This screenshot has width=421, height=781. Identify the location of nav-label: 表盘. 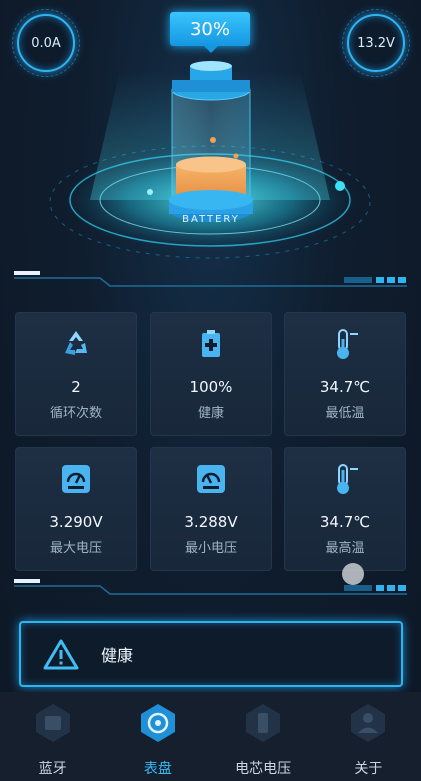
(157, 769).